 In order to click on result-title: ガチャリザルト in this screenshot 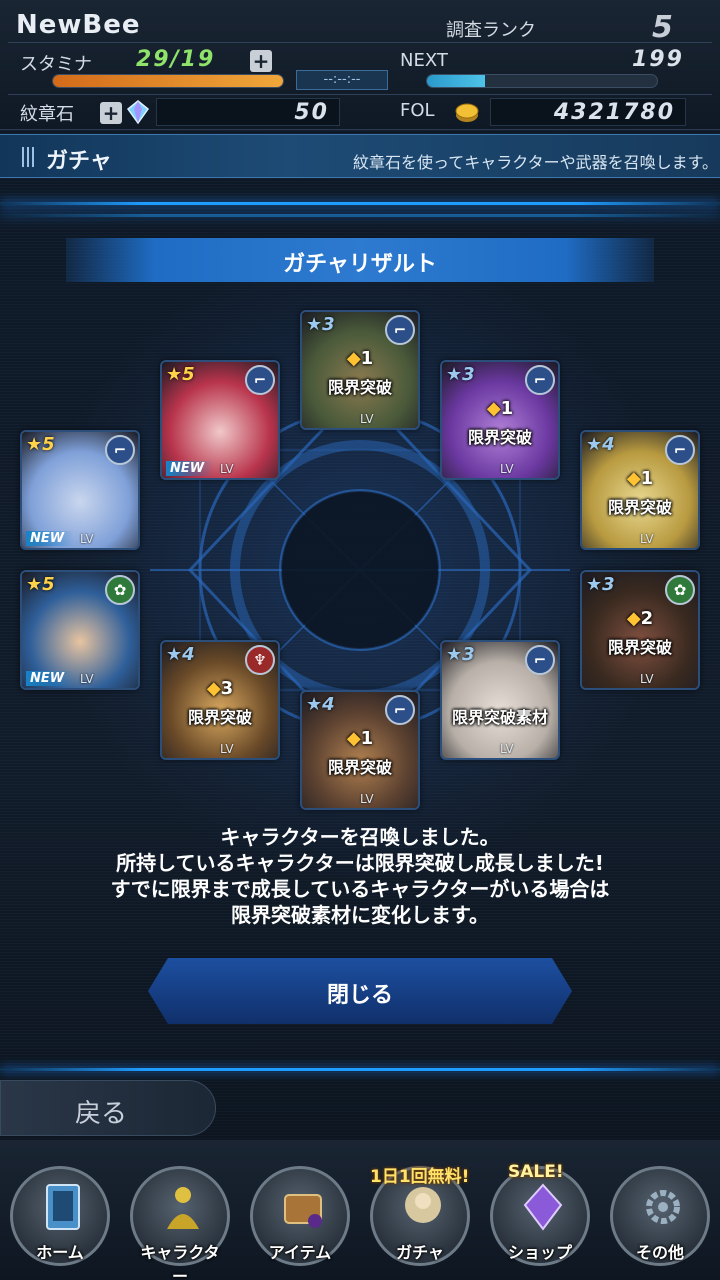, I will do `click(360, 264)`.